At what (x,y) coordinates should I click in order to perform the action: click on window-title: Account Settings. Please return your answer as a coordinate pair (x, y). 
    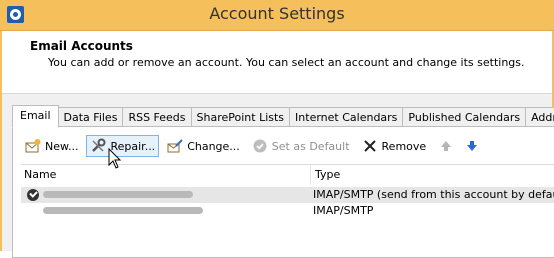
    Looking at the image, I should click on (277, 13).